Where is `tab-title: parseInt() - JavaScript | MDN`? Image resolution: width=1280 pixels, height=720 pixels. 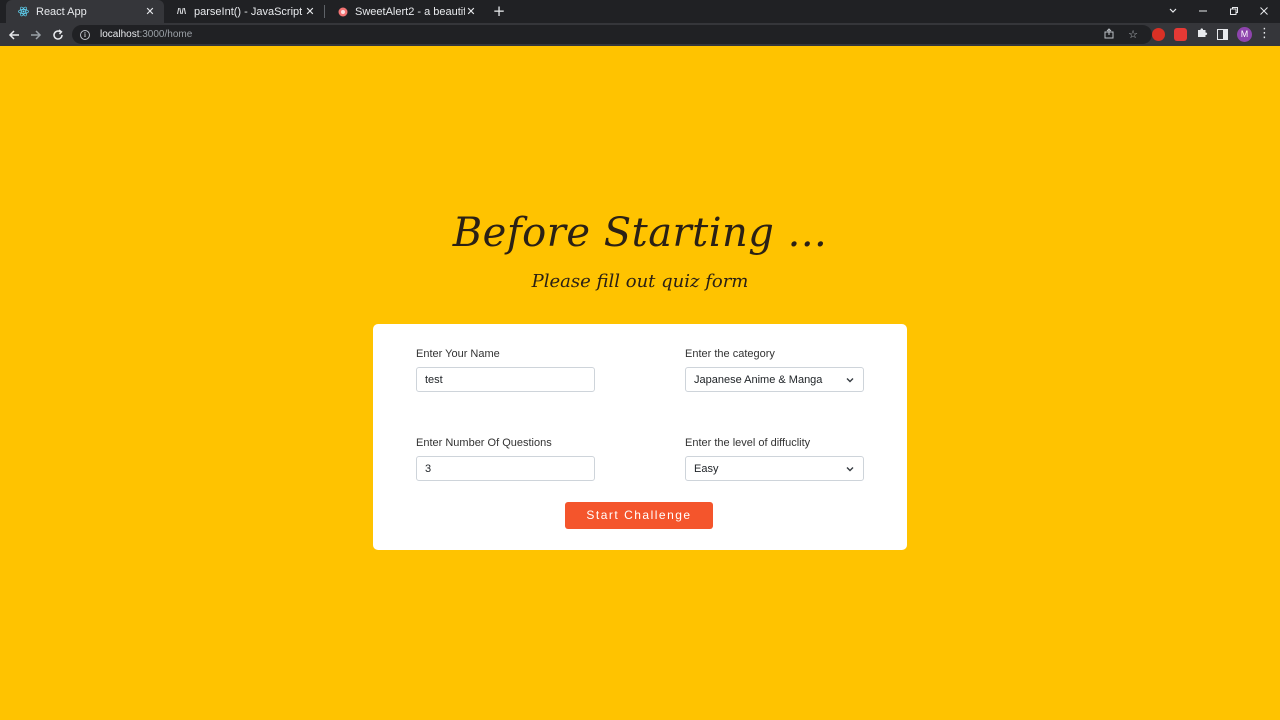 tab-title: parseInt() - JavaScript | MDN is located at coordinates (249, 11).